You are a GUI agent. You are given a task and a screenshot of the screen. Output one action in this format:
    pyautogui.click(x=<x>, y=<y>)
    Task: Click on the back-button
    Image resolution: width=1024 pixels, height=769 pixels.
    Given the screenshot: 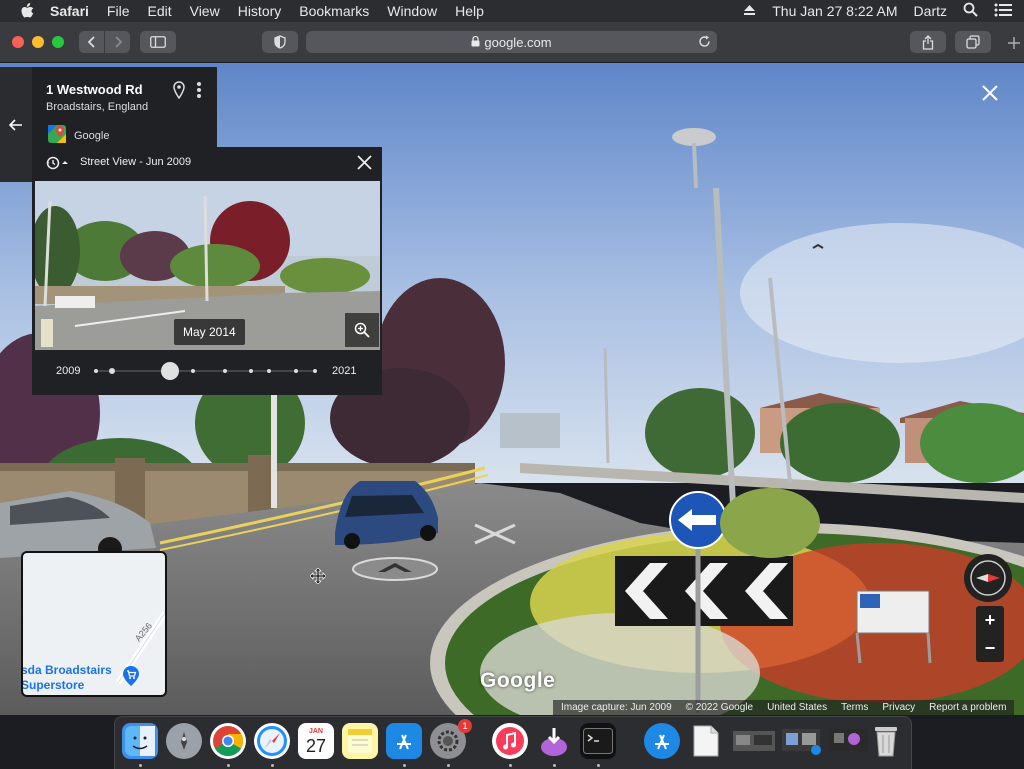 What is the action you would take?
    pyautogui.click(x=91, y=42)
    